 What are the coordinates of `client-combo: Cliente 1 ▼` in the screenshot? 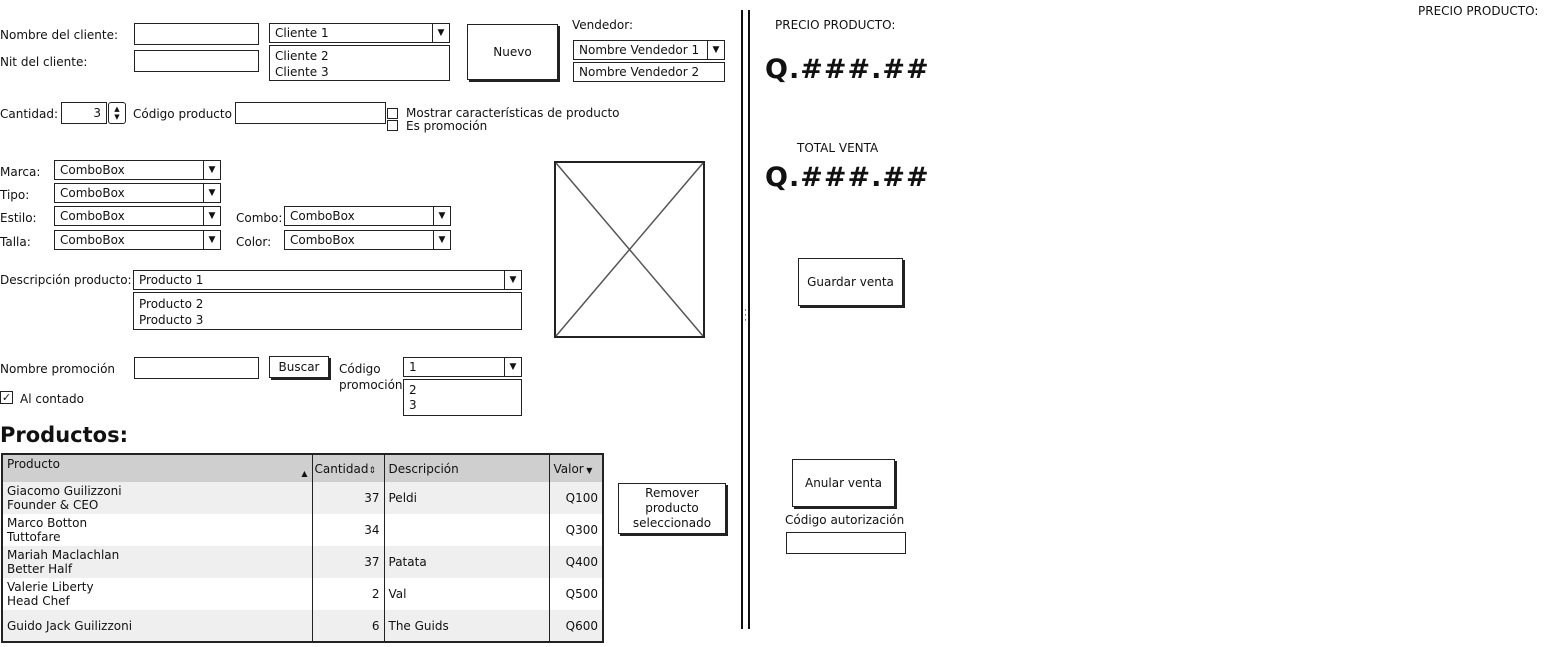 It's located at (359, 33).